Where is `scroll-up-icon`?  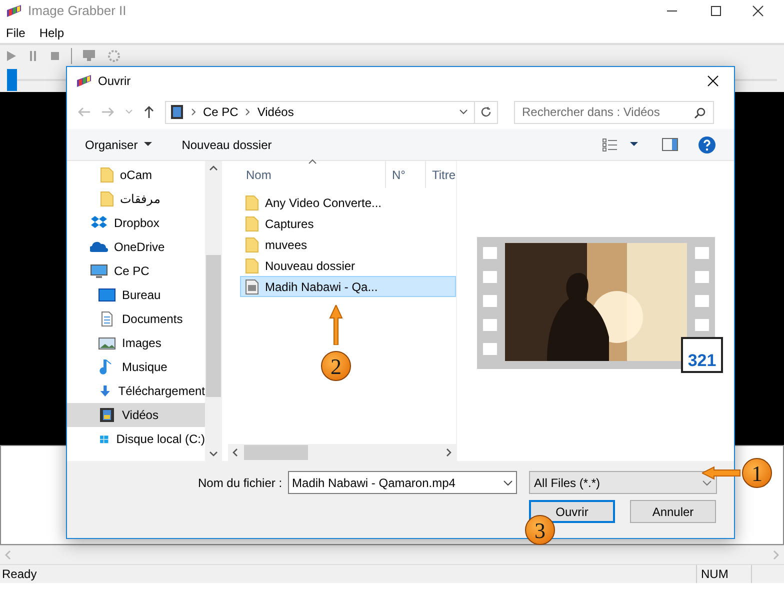 scroll-up-icon is located at coordinates (213, 168).